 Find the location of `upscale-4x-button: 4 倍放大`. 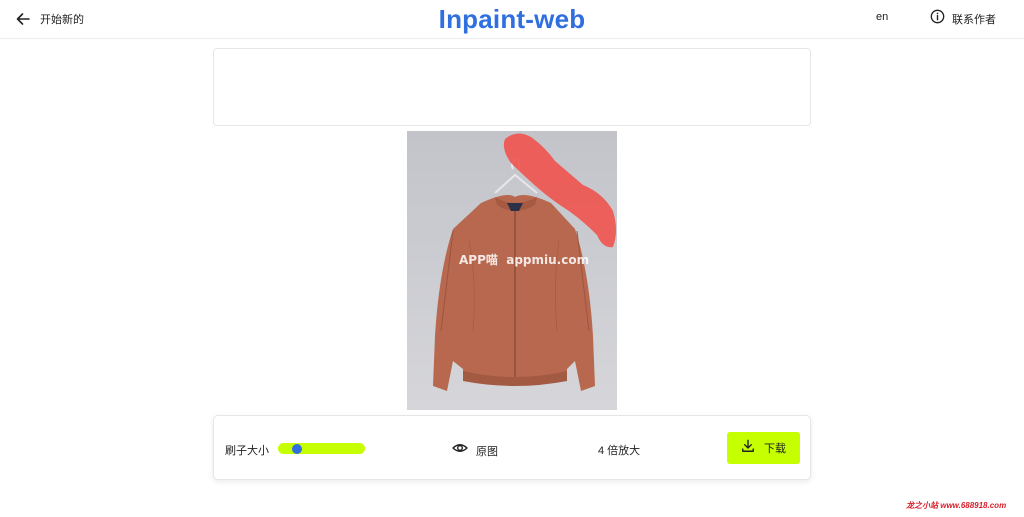

upscale-4x-button: 4 倍放大 is located at coordinates (619, 450).